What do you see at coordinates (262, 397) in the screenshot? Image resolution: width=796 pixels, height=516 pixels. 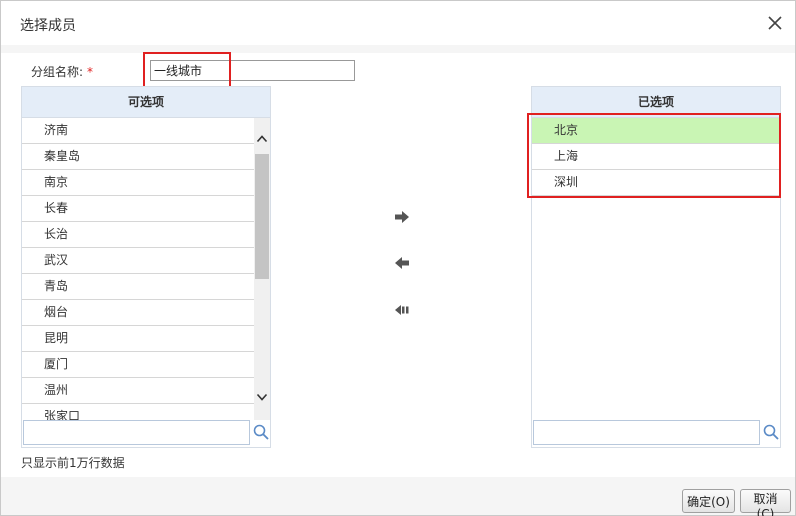 I see `chevron-down-icon` at bounding box center [262, 397].